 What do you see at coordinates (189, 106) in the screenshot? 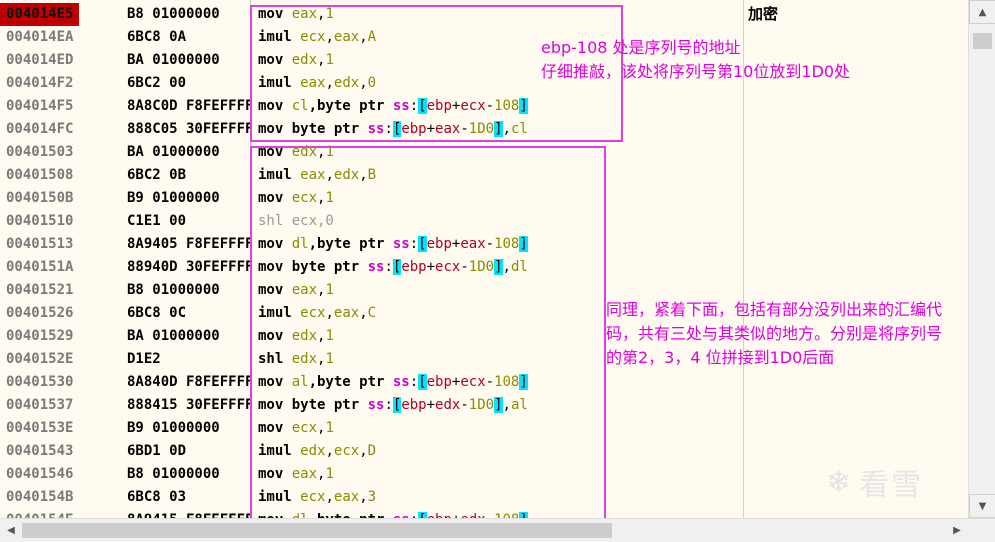
I see `row-bytes: 8A8C0D F8FEFFFF` at bounding box center [189, 106].